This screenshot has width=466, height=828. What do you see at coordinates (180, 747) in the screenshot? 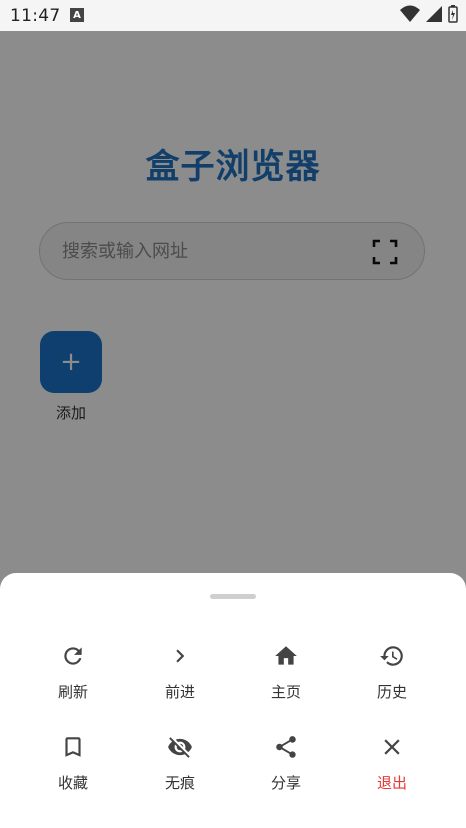
I see `incognito-eye-icon` at bounding box center [180, 747].